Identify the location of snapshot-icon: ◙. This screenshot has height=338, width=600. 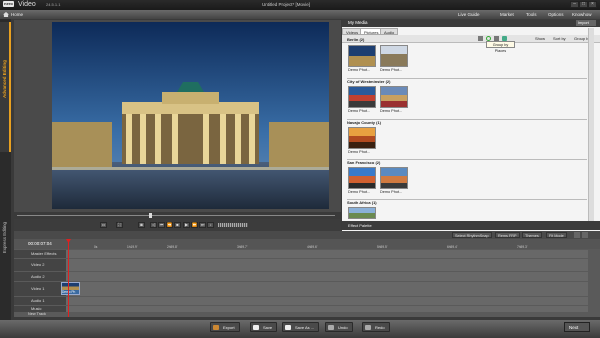
(141, 225).